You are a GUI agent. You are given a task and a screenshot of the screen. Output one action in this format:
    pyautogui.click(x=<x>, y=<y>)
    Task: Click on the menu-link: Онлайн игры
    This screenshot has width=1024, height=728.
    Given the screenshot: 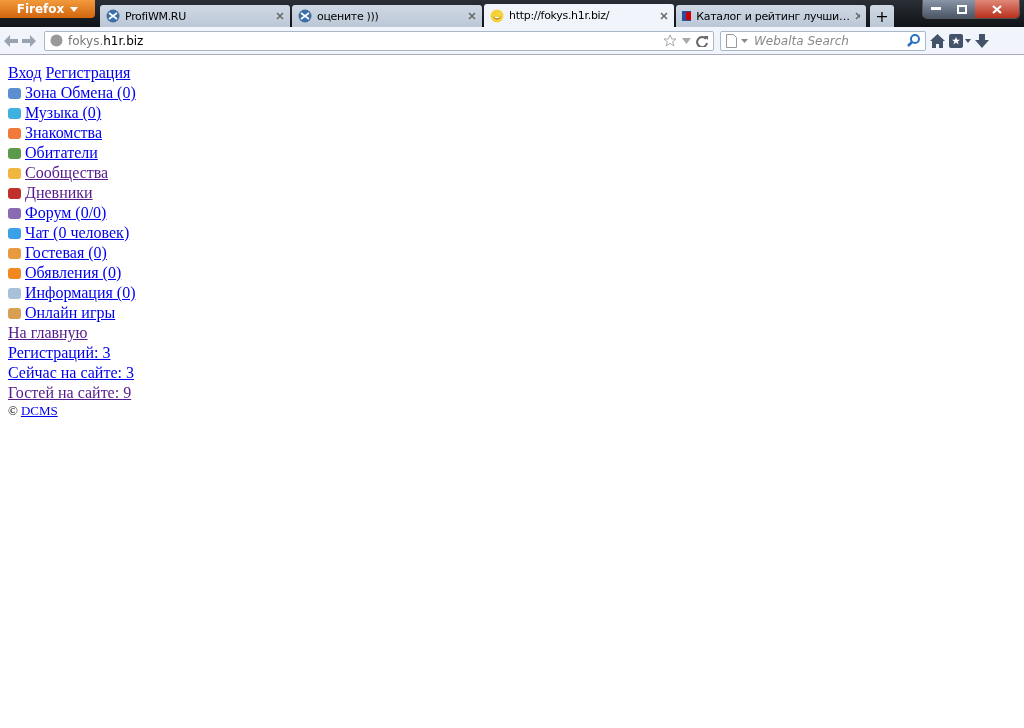 What is the action you would take?
    pyautogui.click(x=70, y=313)
    